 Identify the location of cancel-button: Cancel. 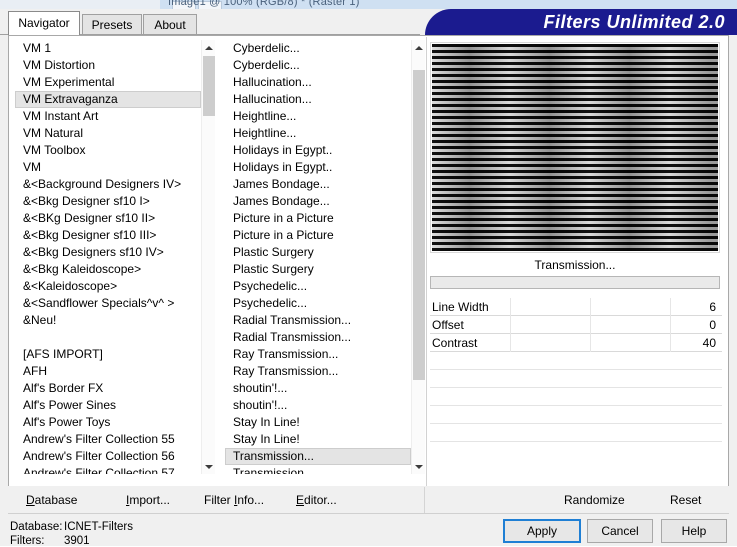
(620, 531).